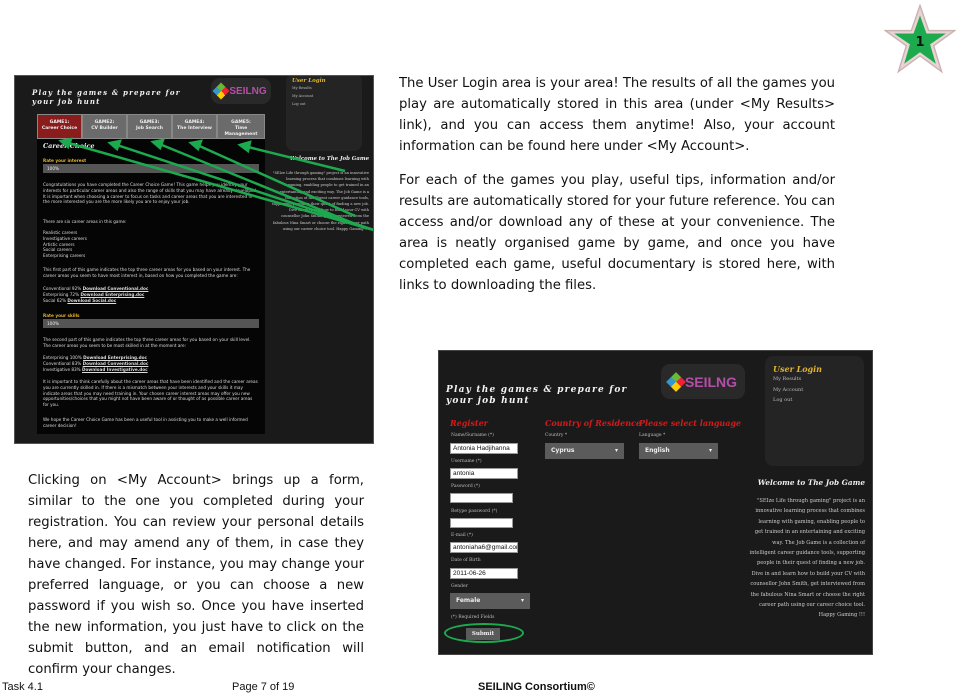  Describe the element at coordinates (814, 411) in the screenshot. I see `user-login-panel: User Login My Results My Account Log out` at that location.